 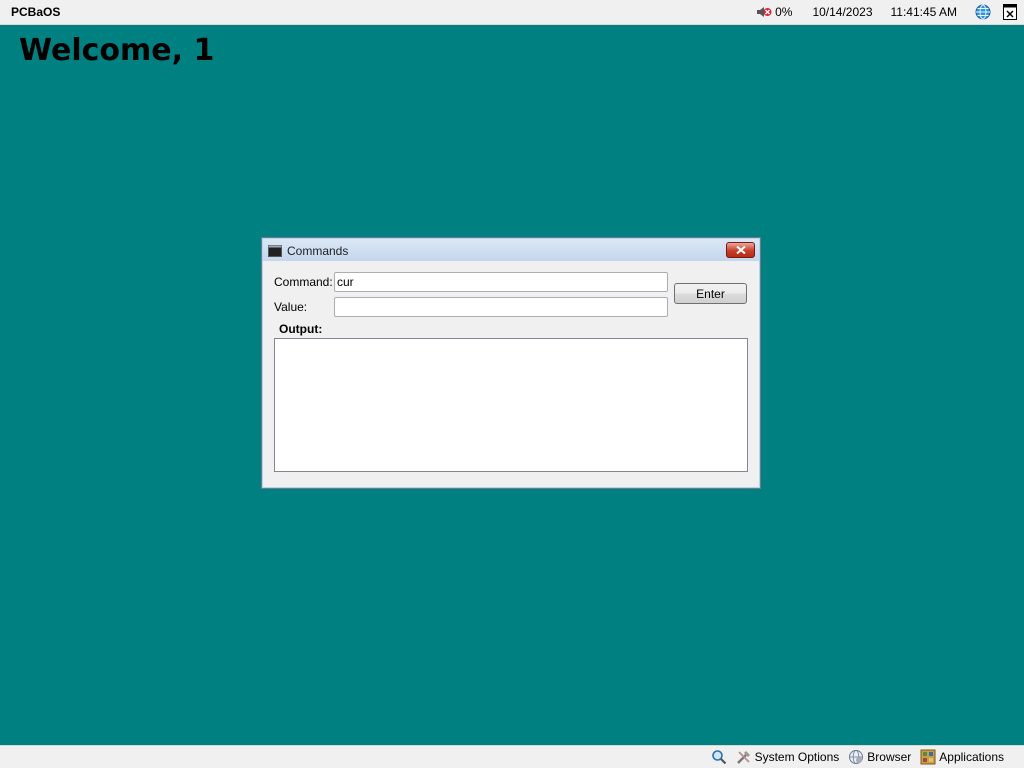 I want to click on volume-percent: 0%, so click(x=784, y=12).